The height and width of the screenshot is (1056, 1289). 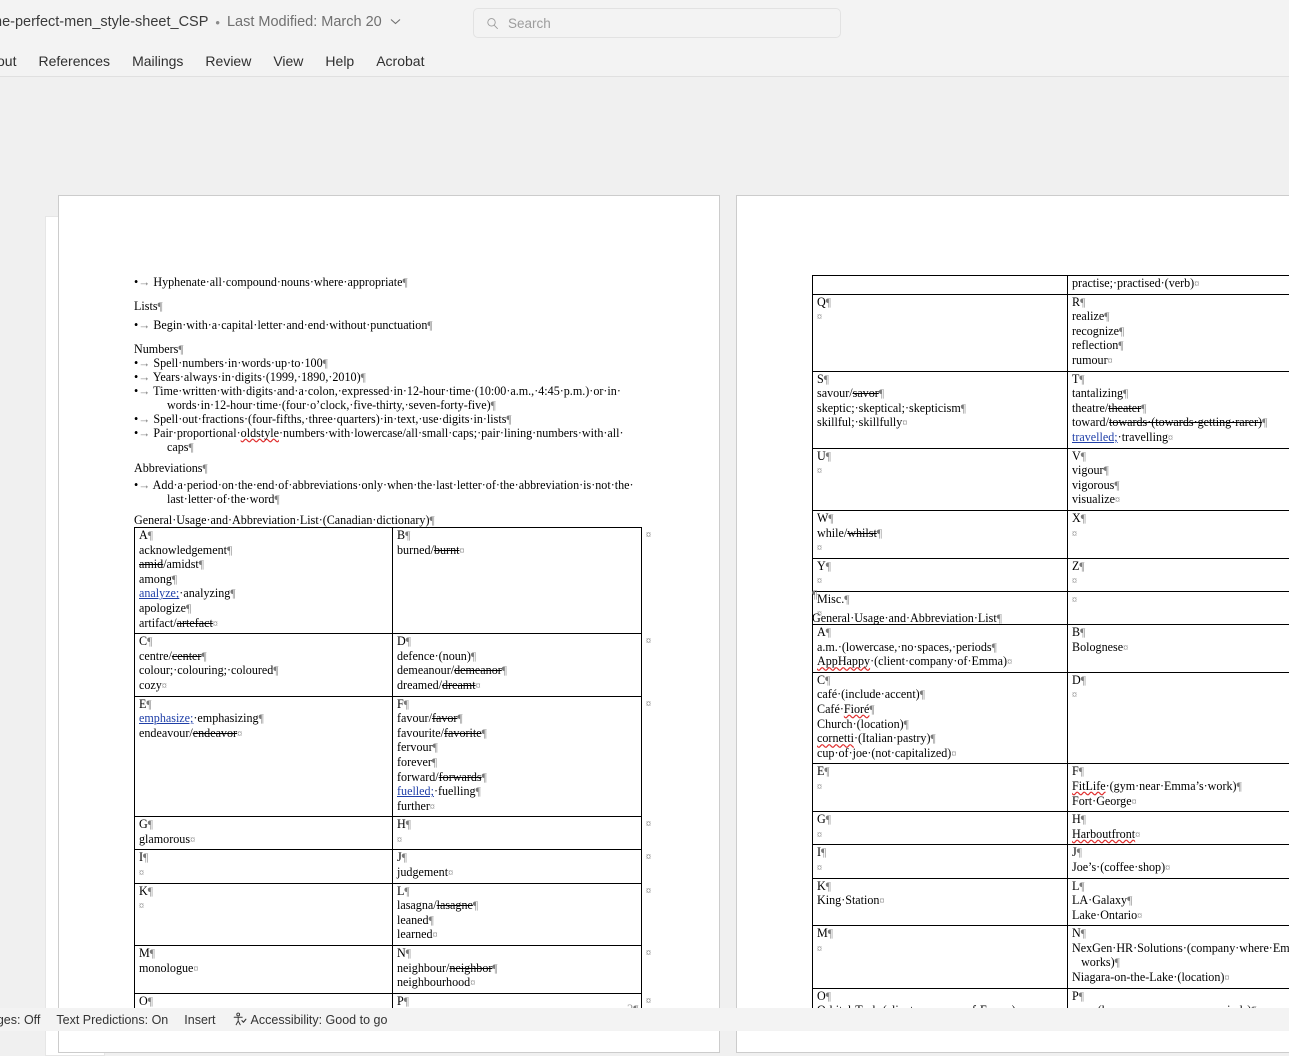 I want to click on table-cell: Y¶¤, so click(x=940, y=574).